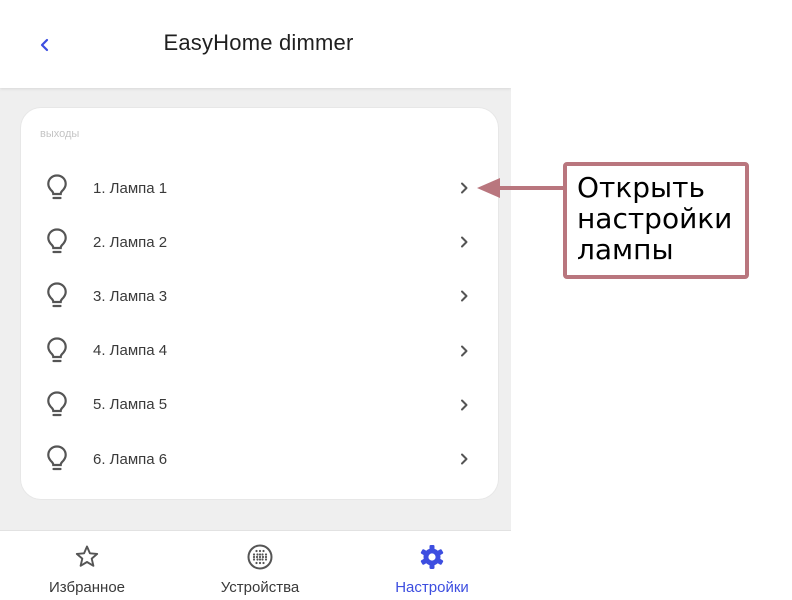 This screenshot has width=792, height=600. I want to click on section-label-outputs: выходы, so click(60, 134).